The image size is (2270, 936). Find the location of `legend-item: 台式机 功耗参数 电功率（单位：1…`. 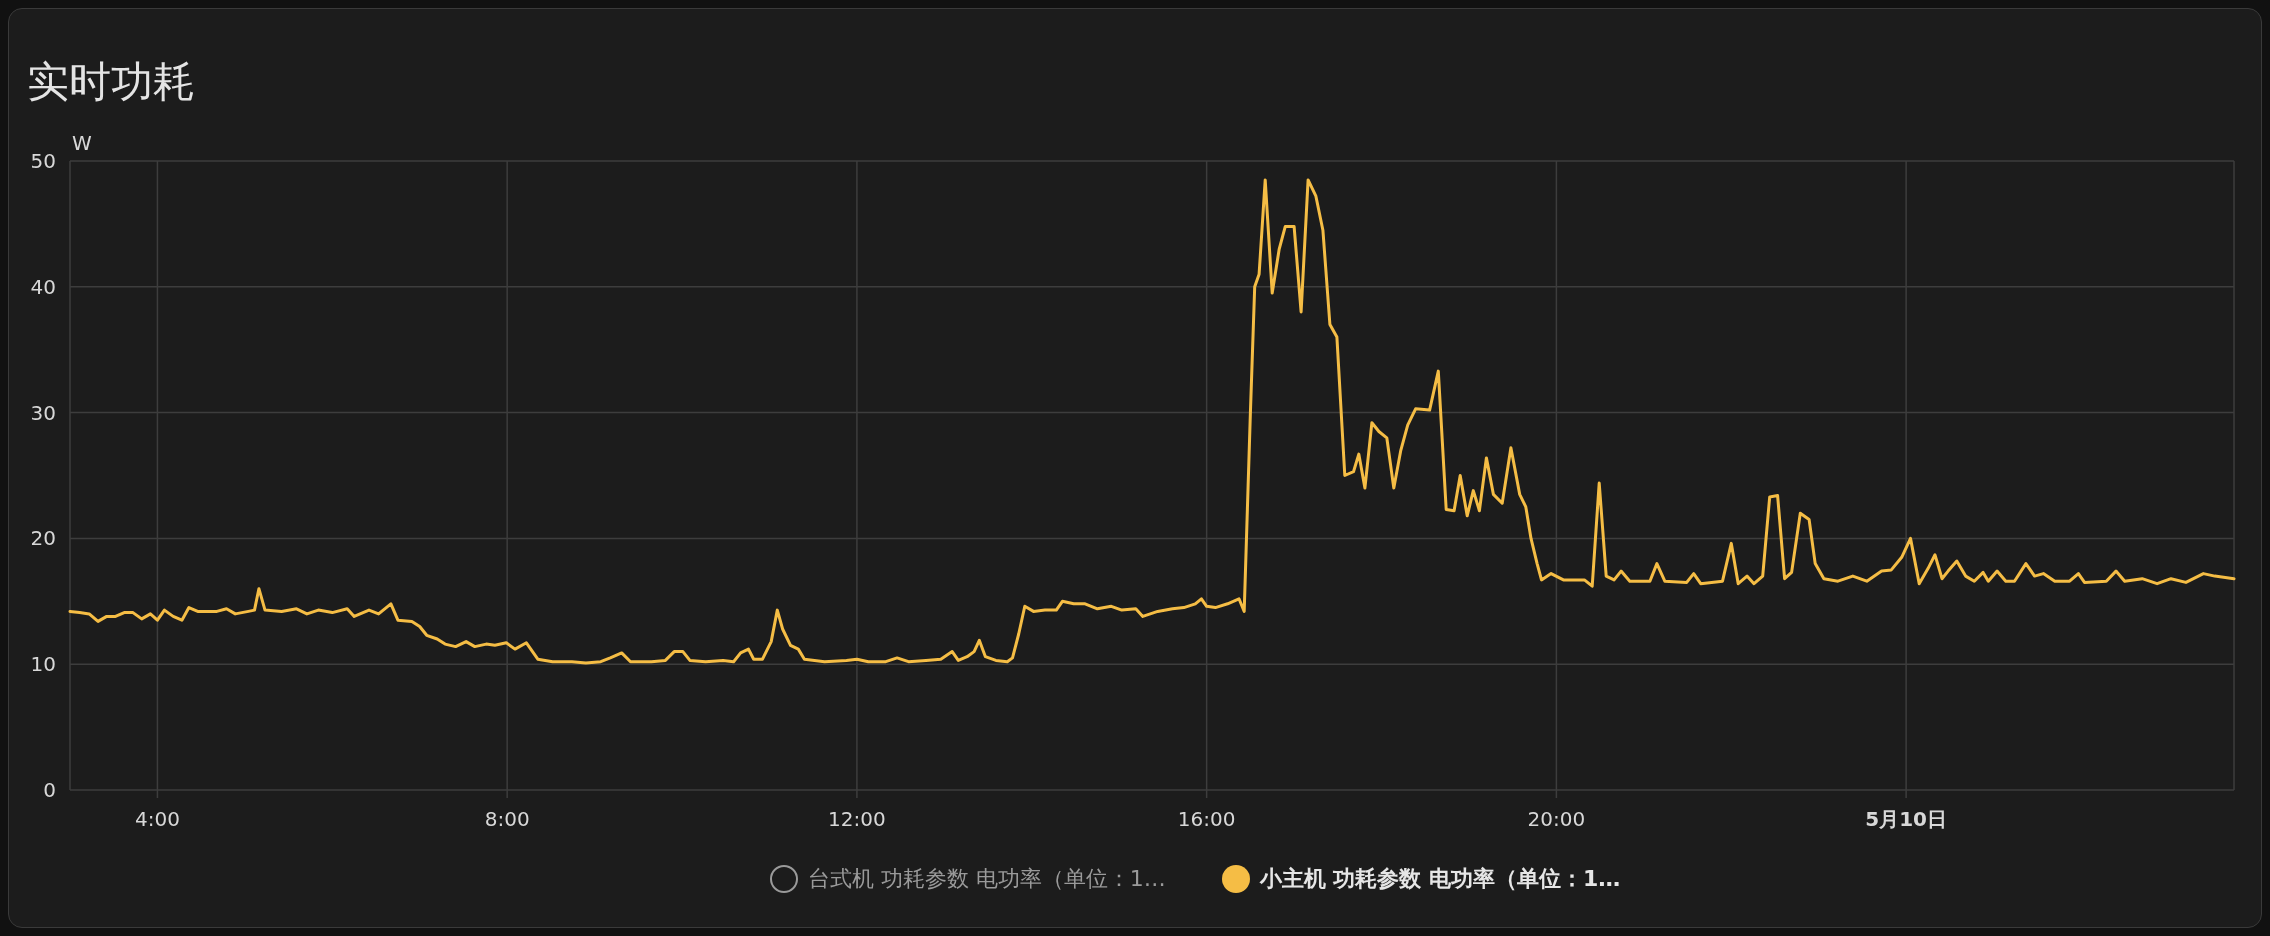

legend-item: 台式机 功耗参数 电功率（单位：1… is located at coordinates (967, 879).